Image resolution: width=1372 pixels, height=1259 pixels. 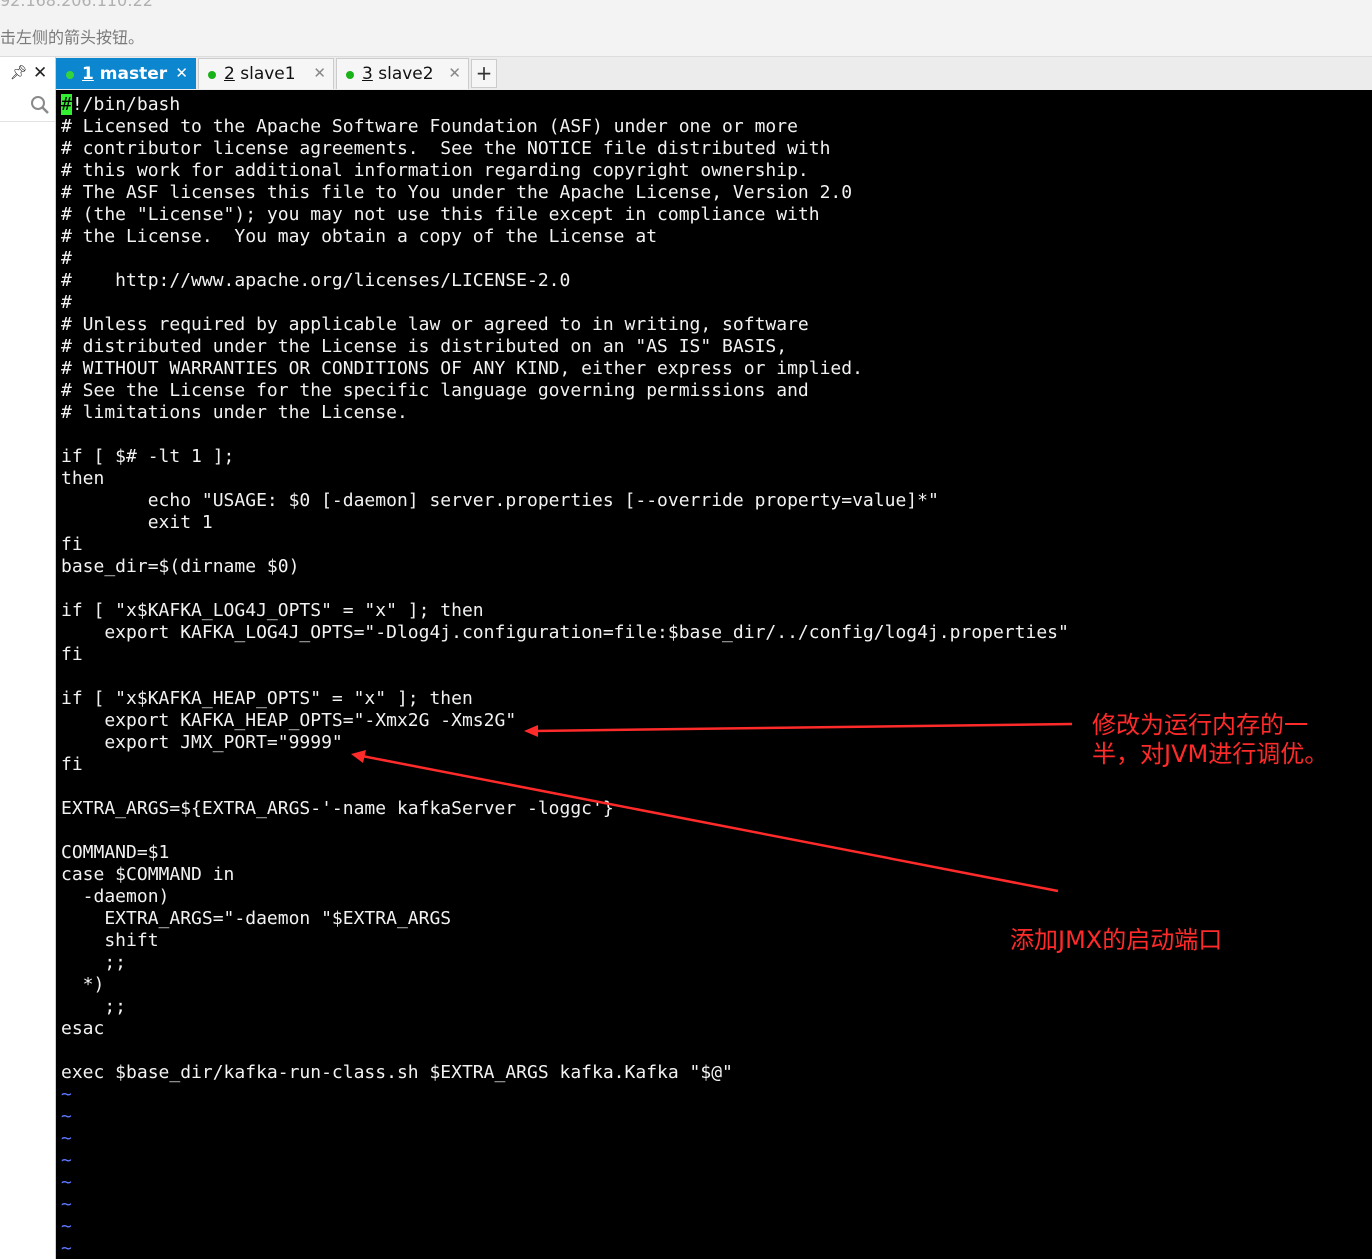 What do you see at coordinates (531, 731) in the screenshot?
I see `heap-arrowhead-icon` at bounding box center [531, 731].